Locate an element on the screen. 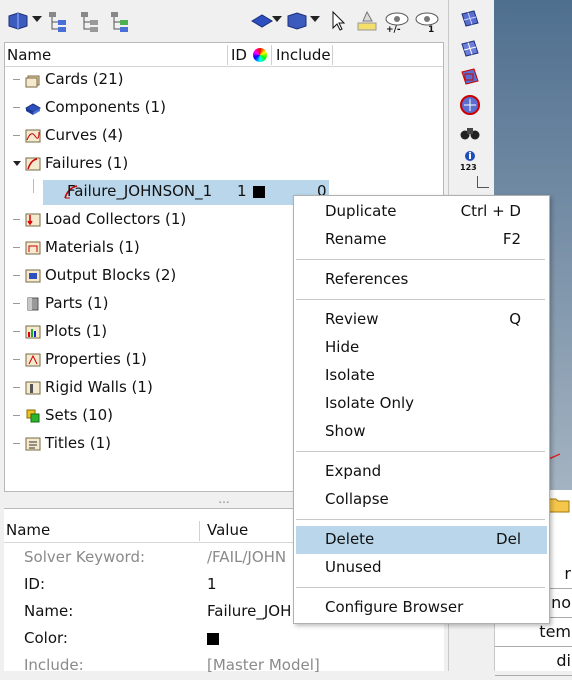 The image size is (572, 680). menu-item-expand: Expand is located at coordinates (421, 472).